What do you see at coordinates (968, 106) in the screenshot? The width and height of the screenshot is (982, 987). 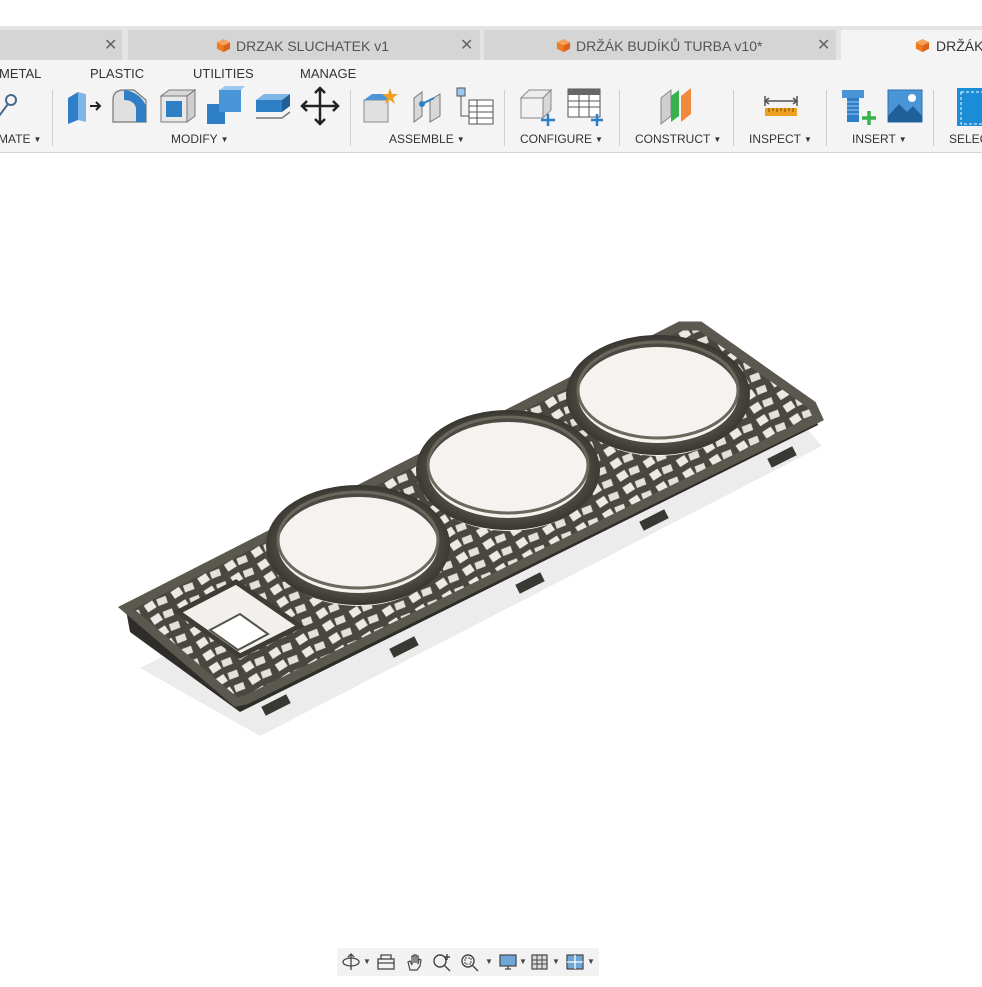 I see `select-icon` at bounding box center [968, 106].